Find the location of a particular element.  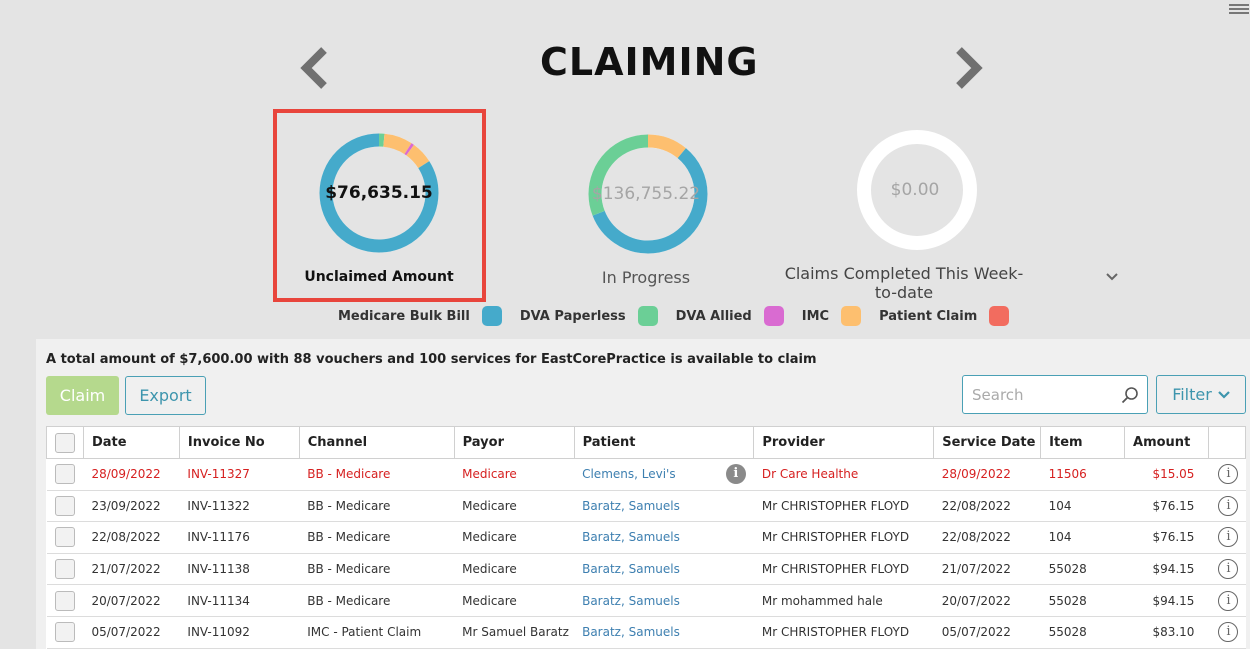

column-header-patient: Patient is located at coordinates (664, 442).